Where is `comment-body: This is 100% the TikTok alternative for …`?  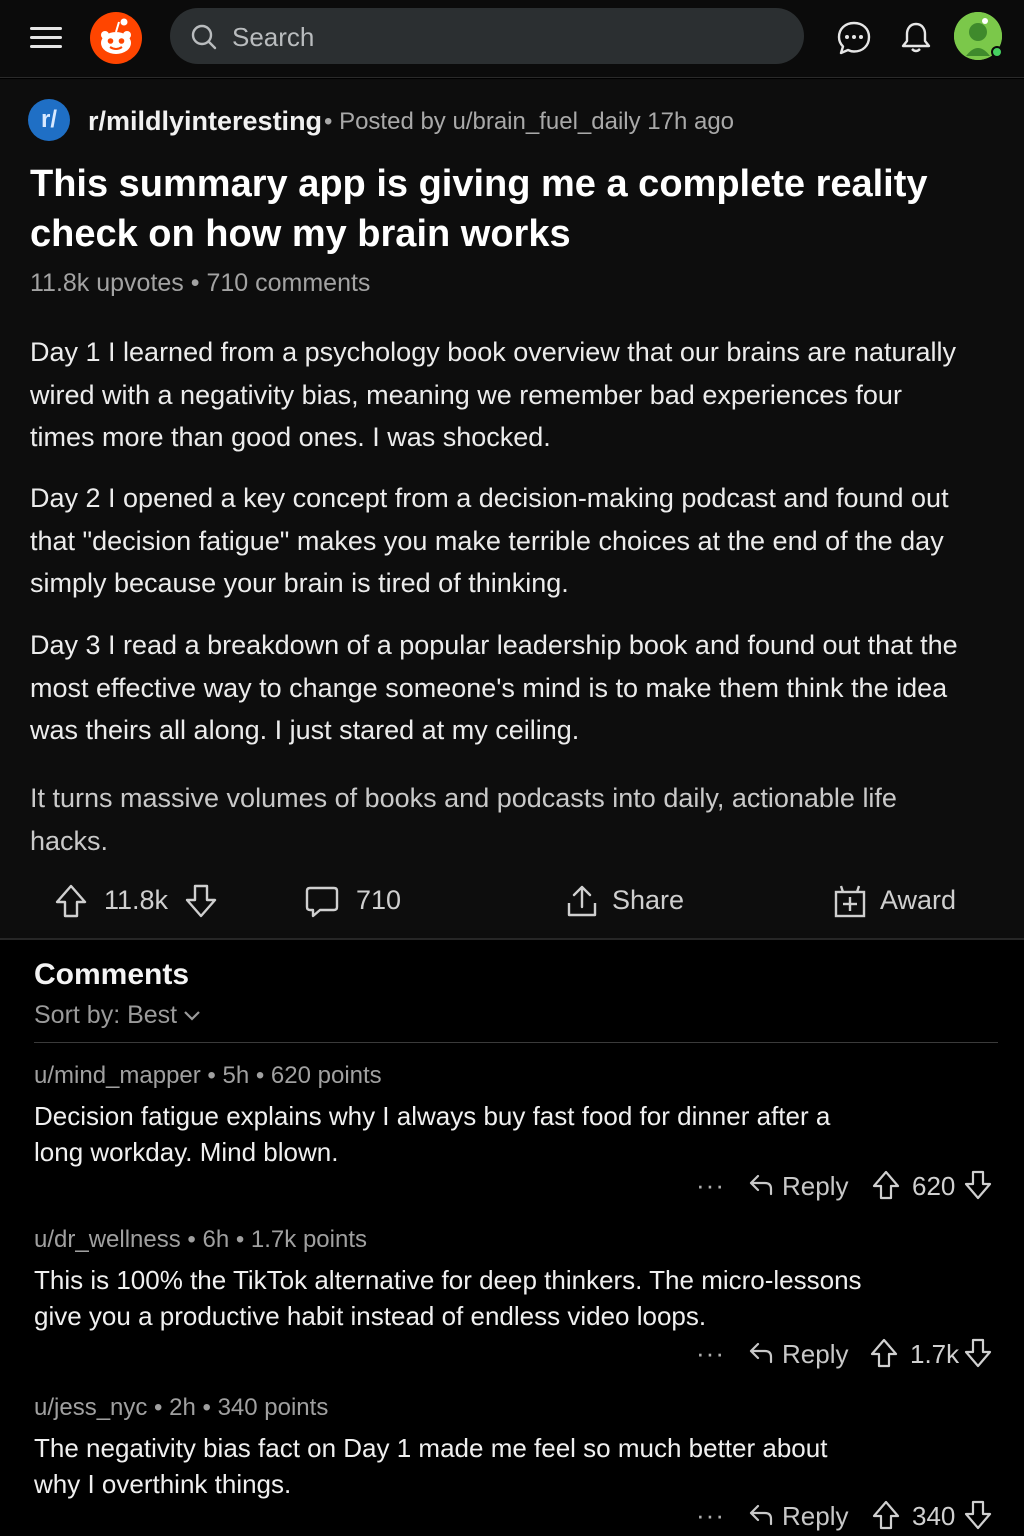 comment-body: This is 100% the TikTok alternative for … is located at coordinates (448, 1298).